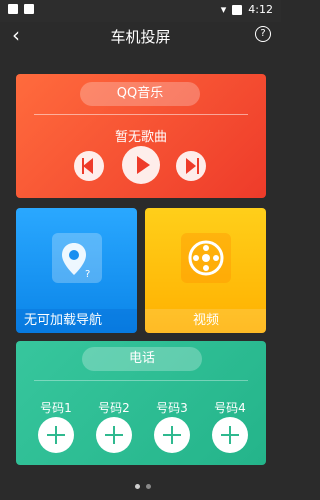 This screenshot has width=320, height=500. I want to click on number-slot-label: 号码1, so click(56, 408).